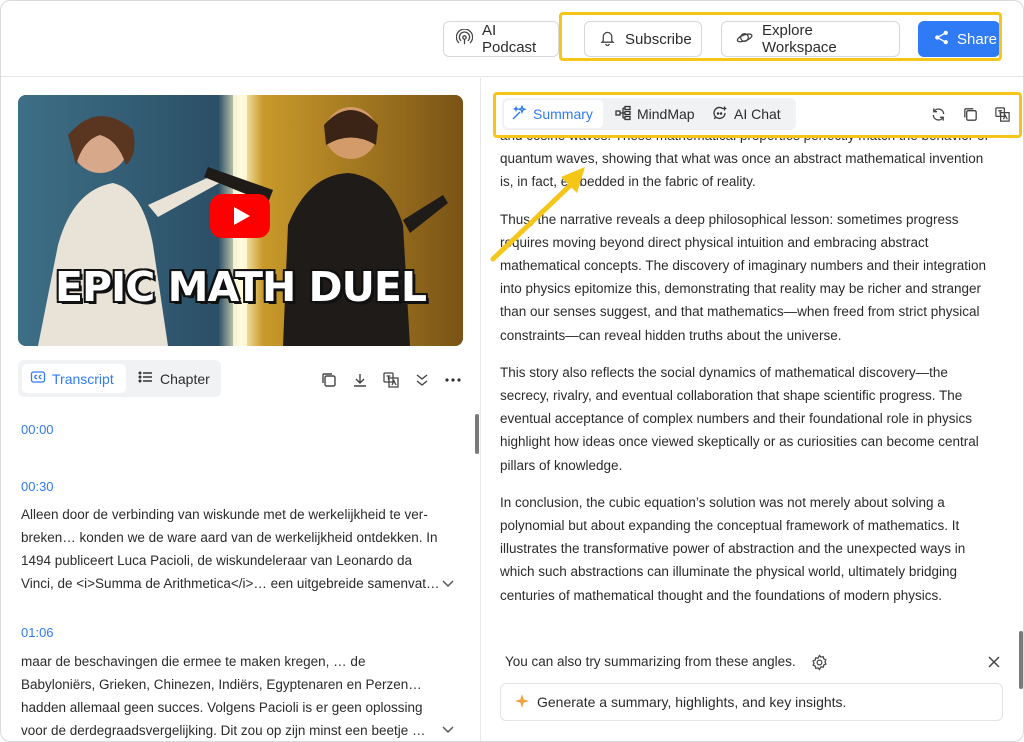 Image resolution: width=1024 pixels, height=742 pixels. Describe the element at coordinates (37, 429) in the screenshot. I see `timestamp: 00:00` at that location.